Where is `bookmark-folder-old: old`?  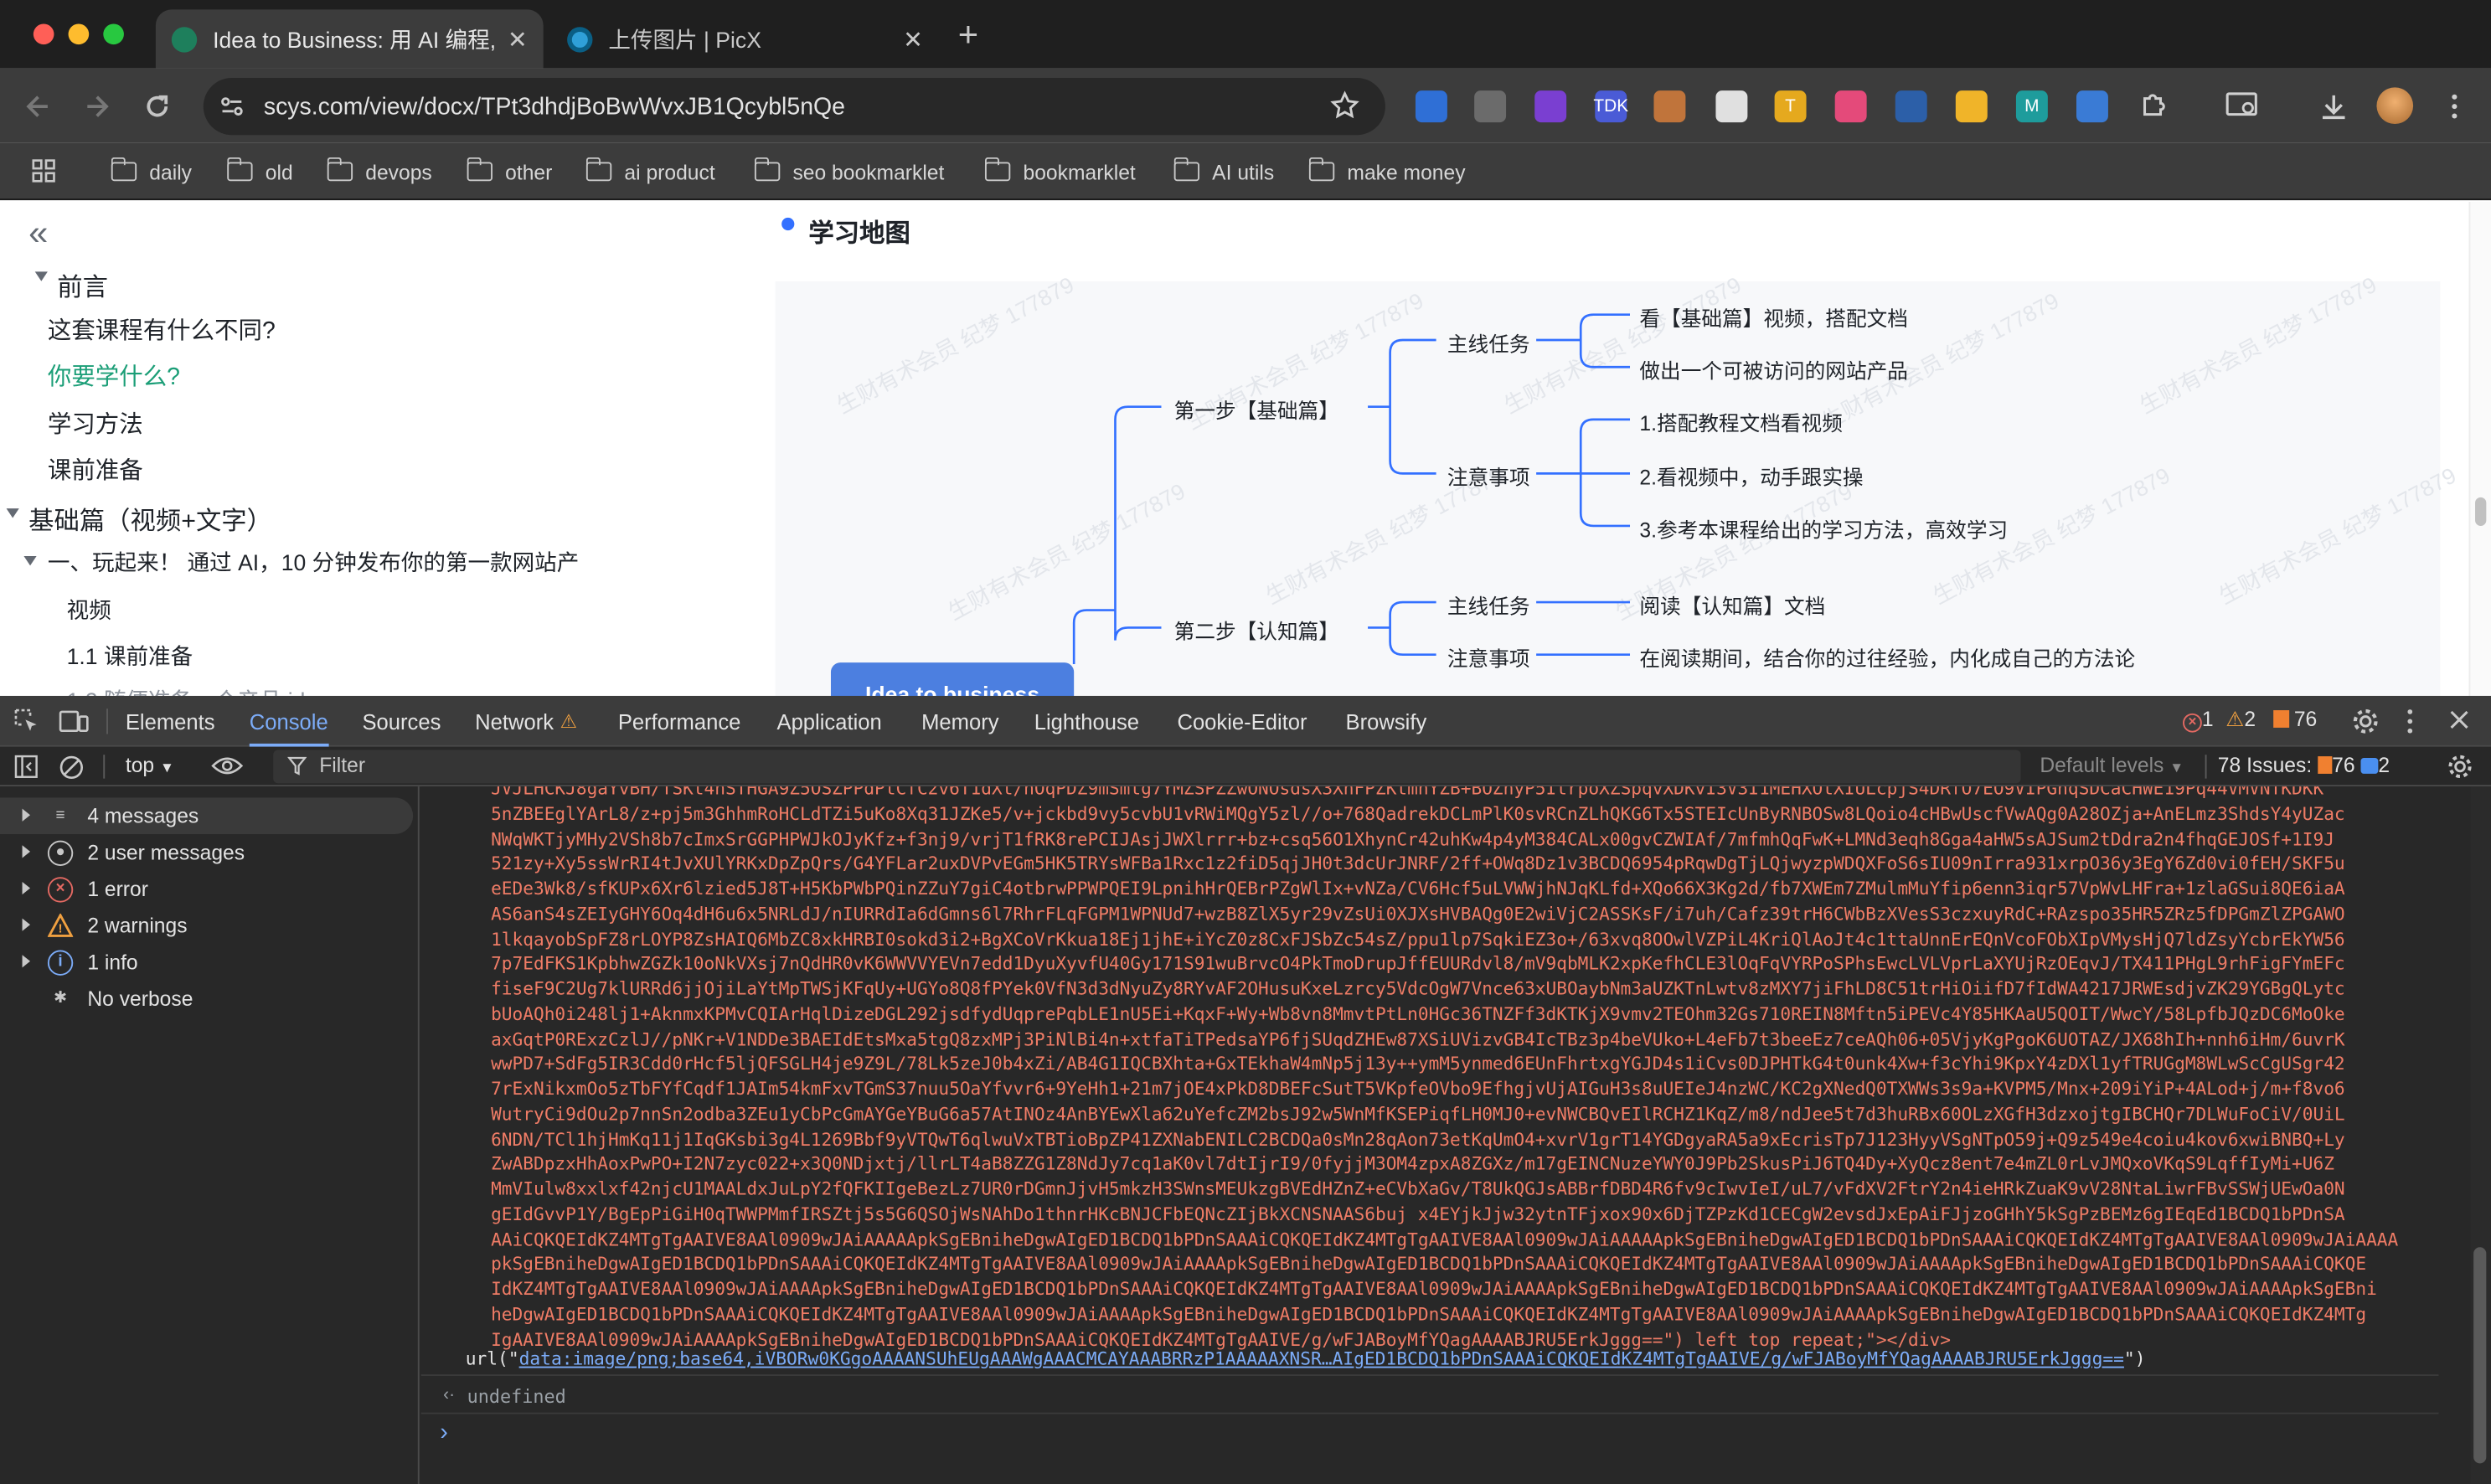
bookmark-folder-old: old is located at coordinates (259, 171).